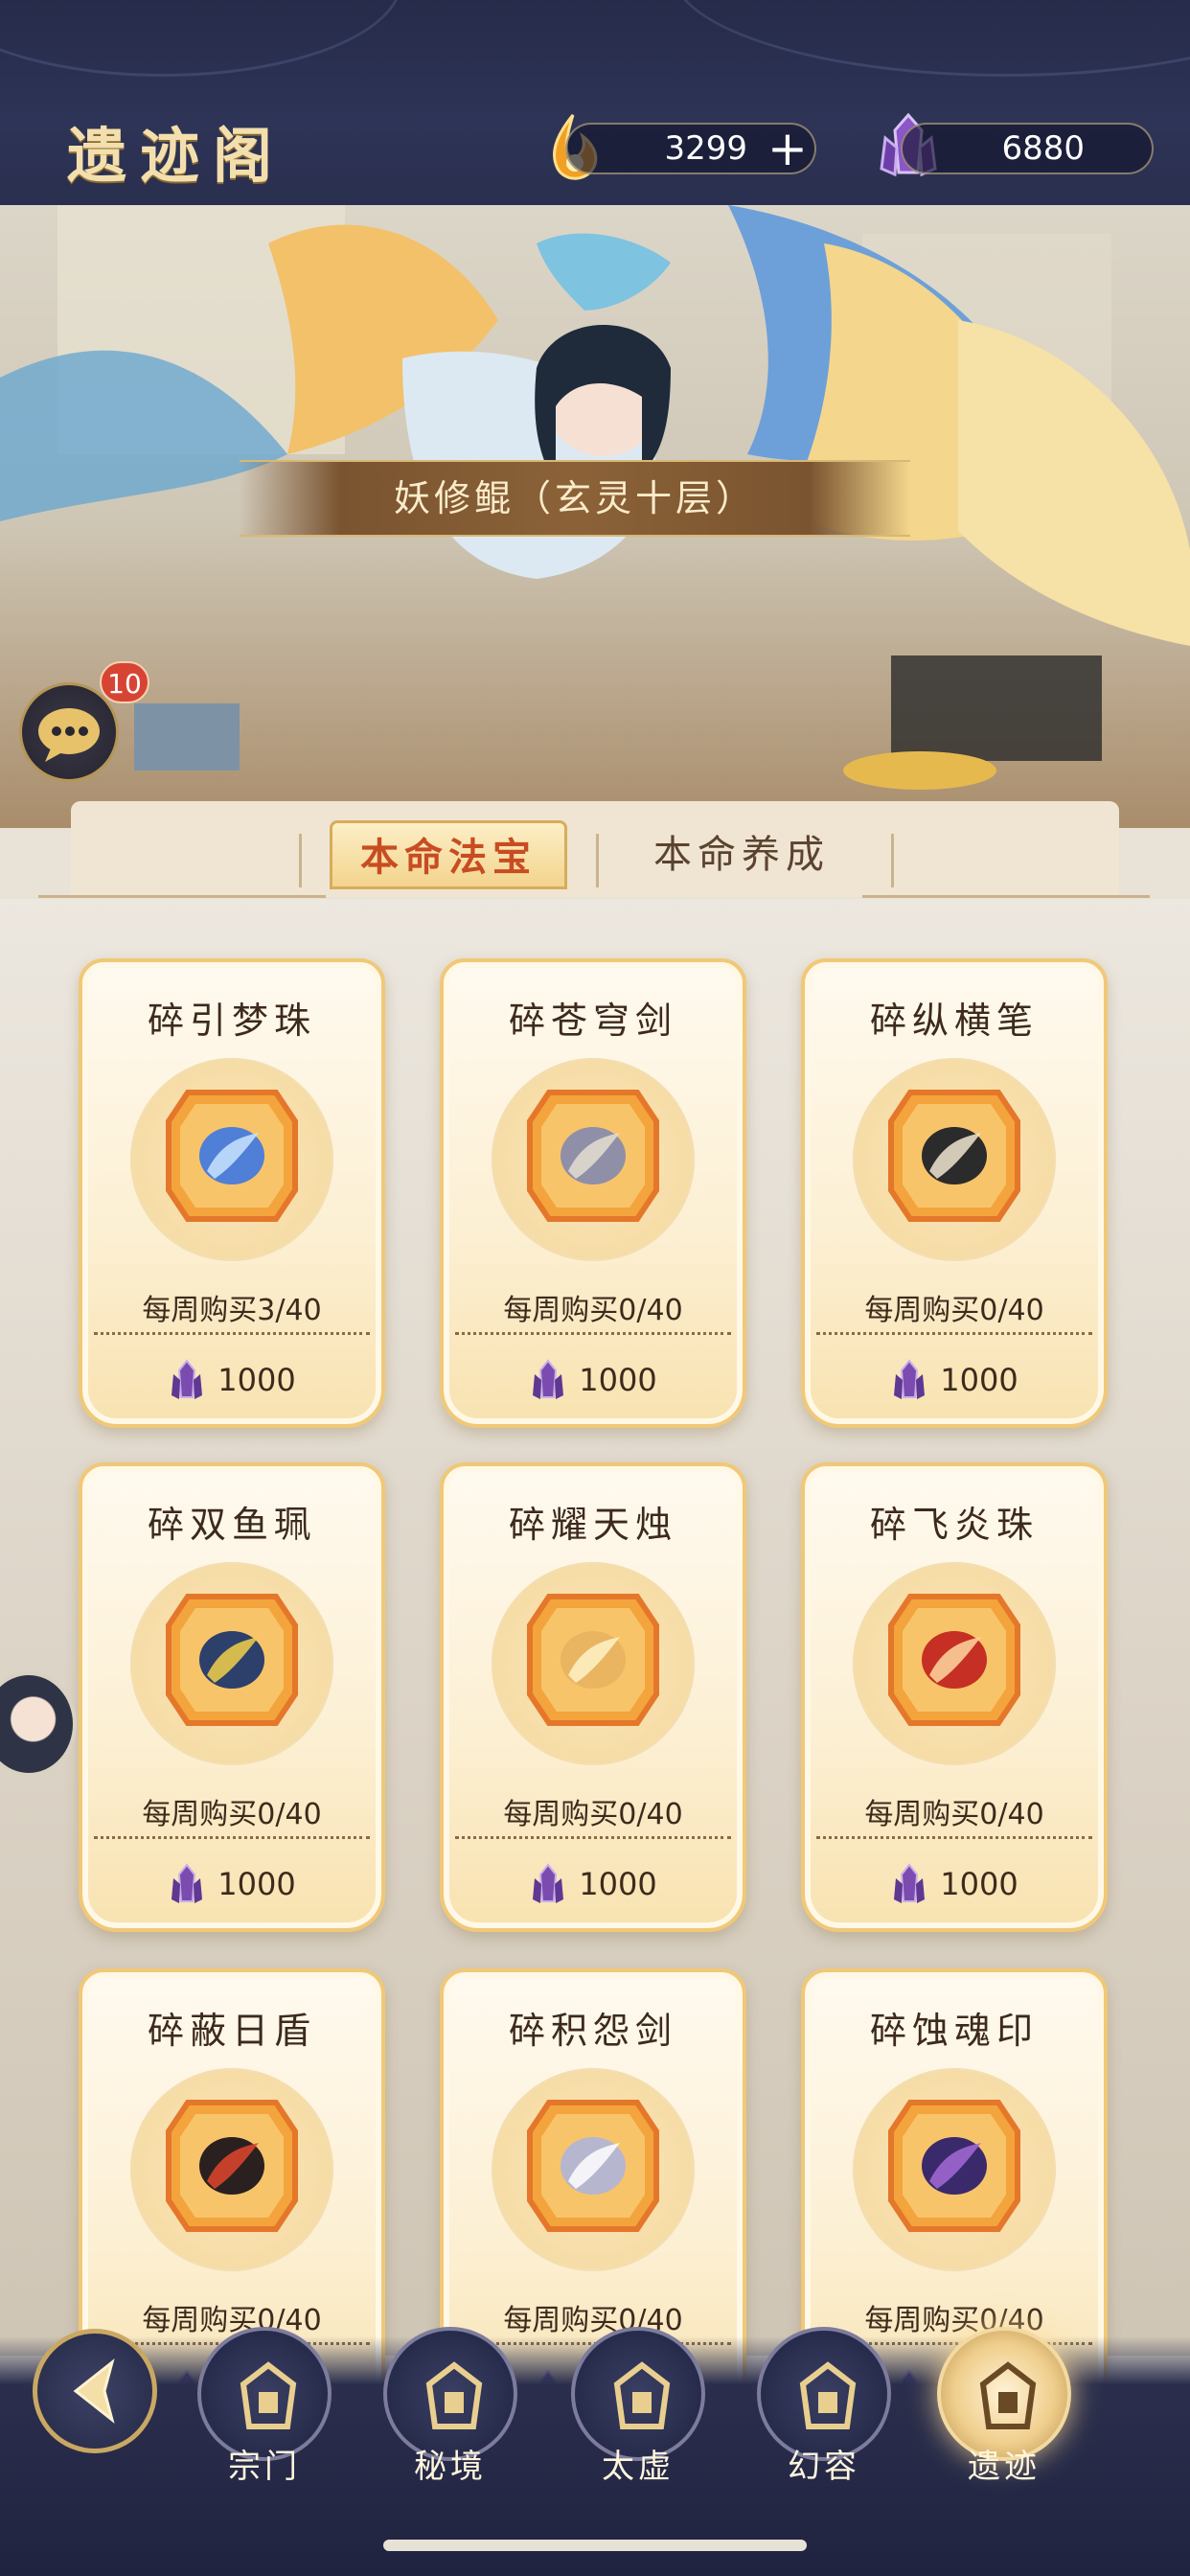  I want to click on nav-label: 秘境, so click(451, 2467).